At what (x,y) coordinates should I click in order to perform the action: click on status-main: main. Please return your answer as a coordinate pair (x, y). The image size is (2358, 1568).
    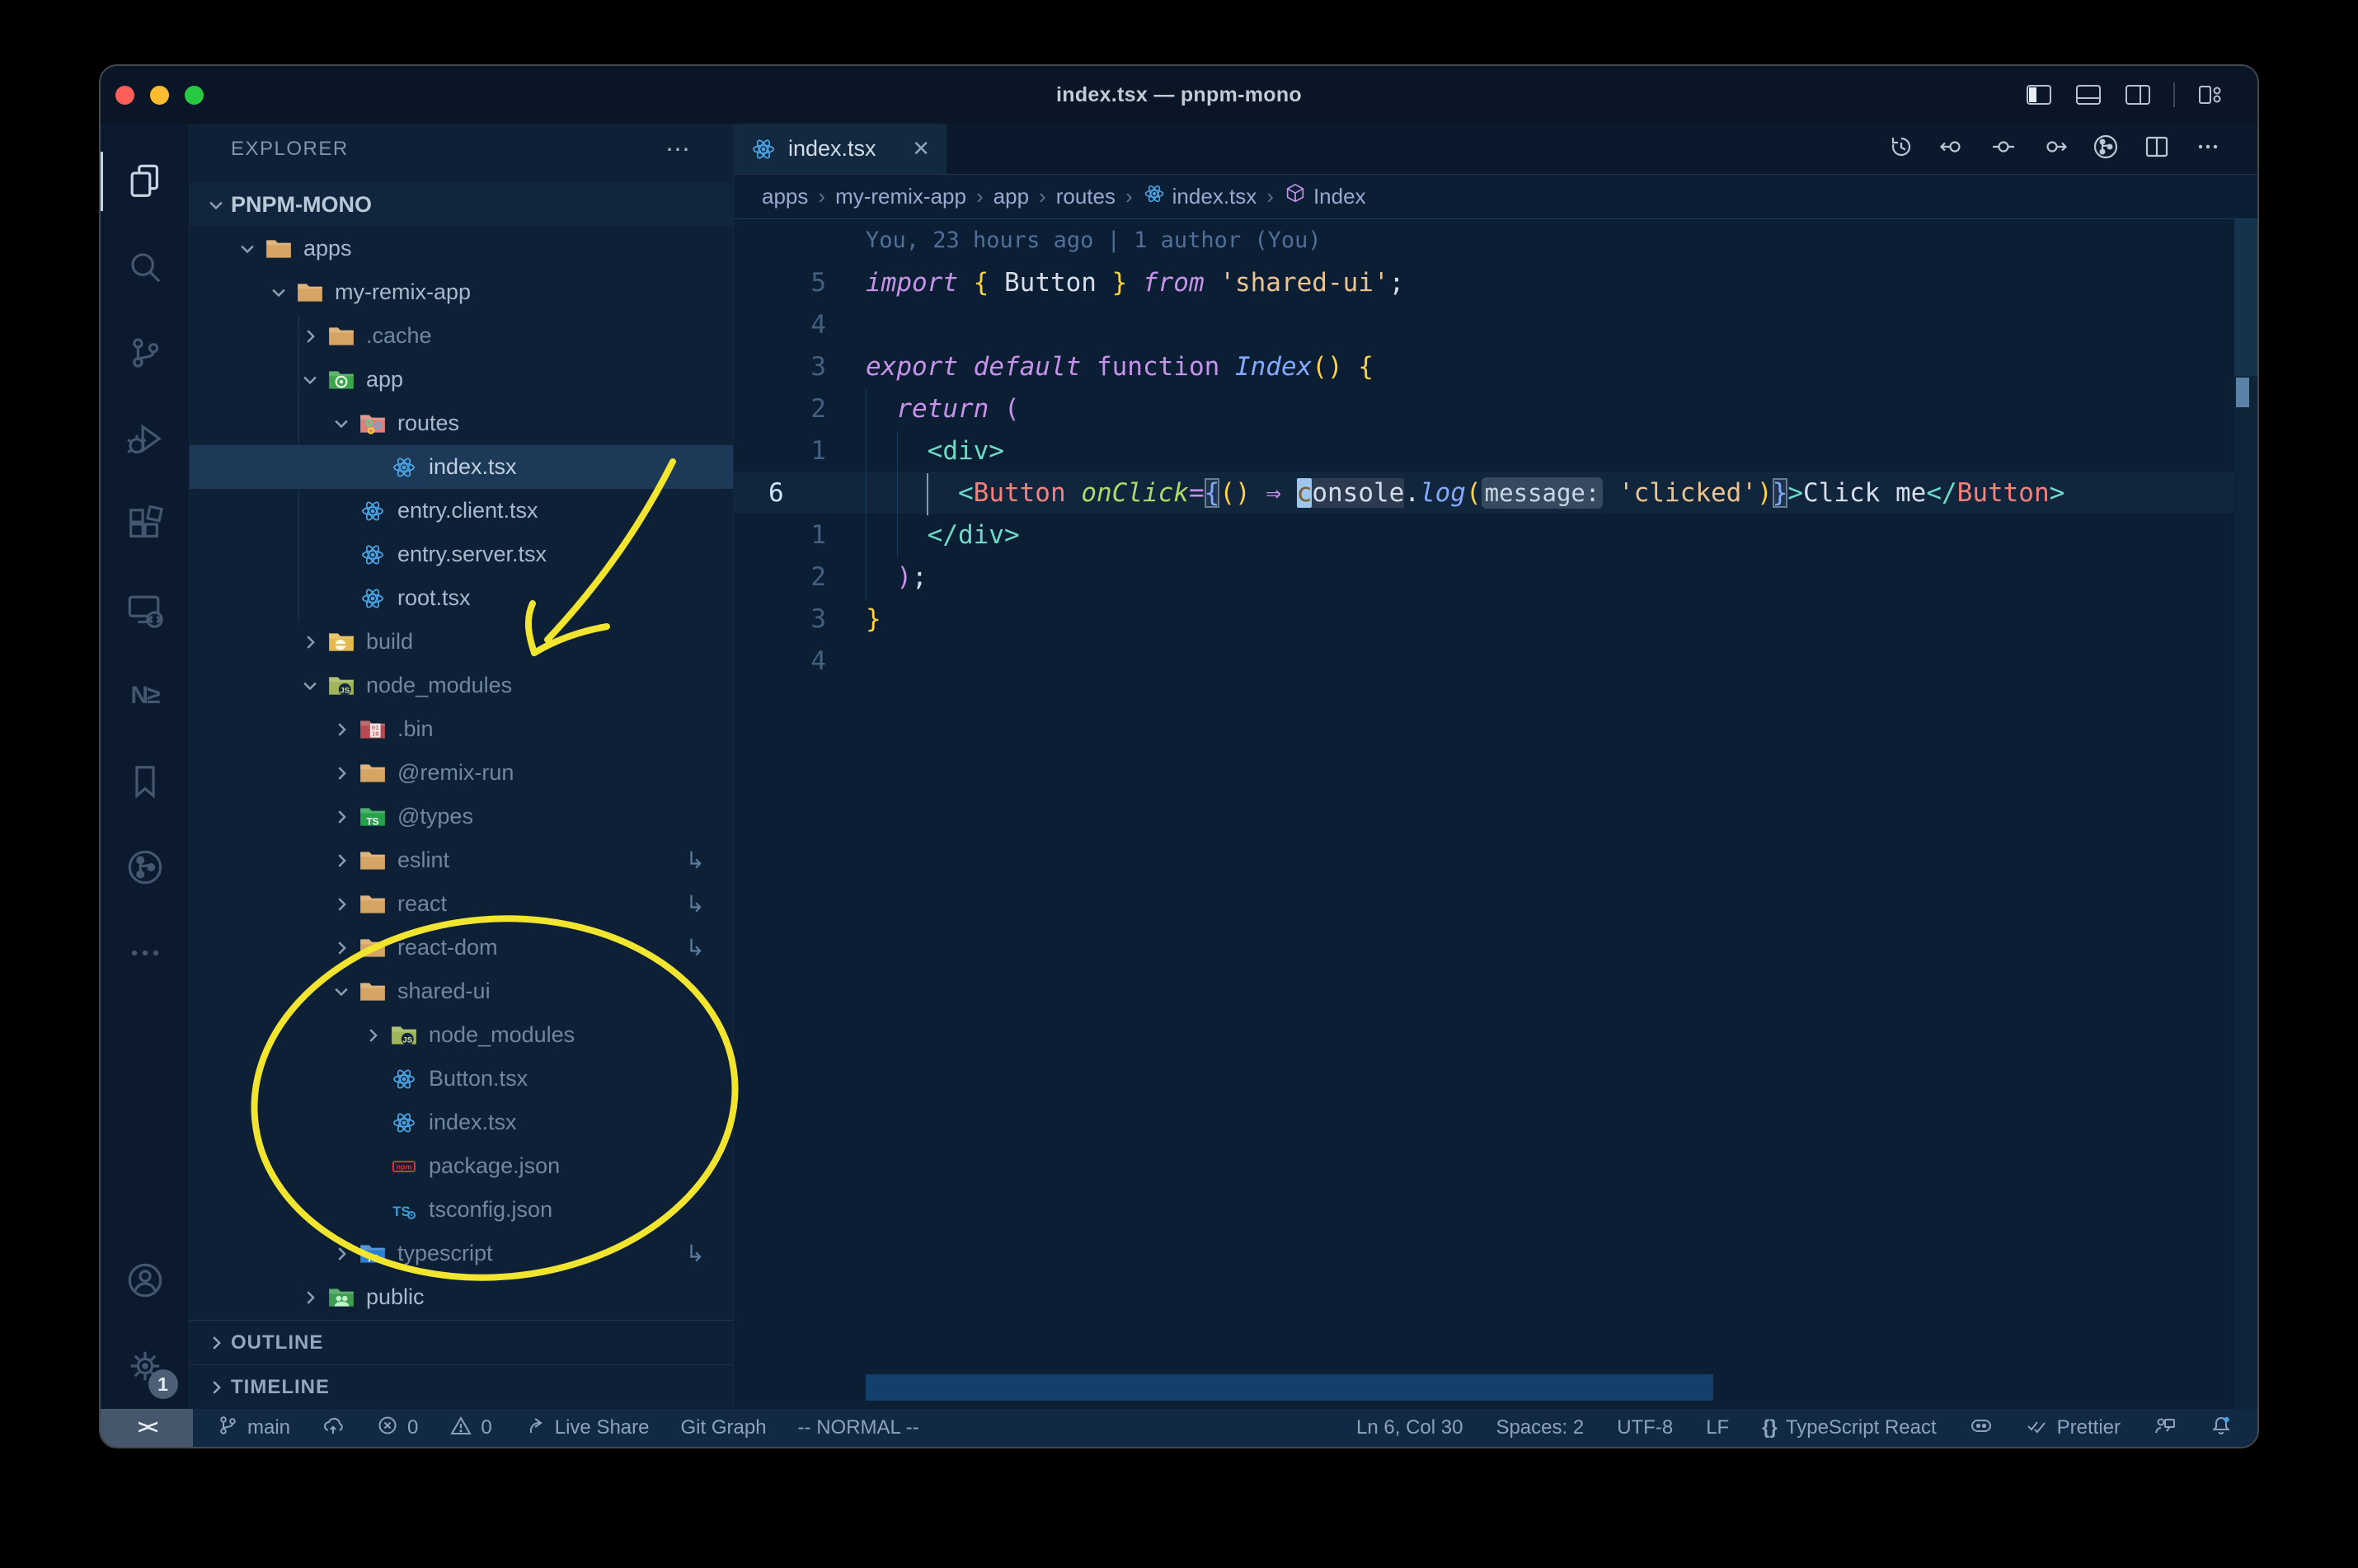
    Looking at the image, I should click on (253, 1428).